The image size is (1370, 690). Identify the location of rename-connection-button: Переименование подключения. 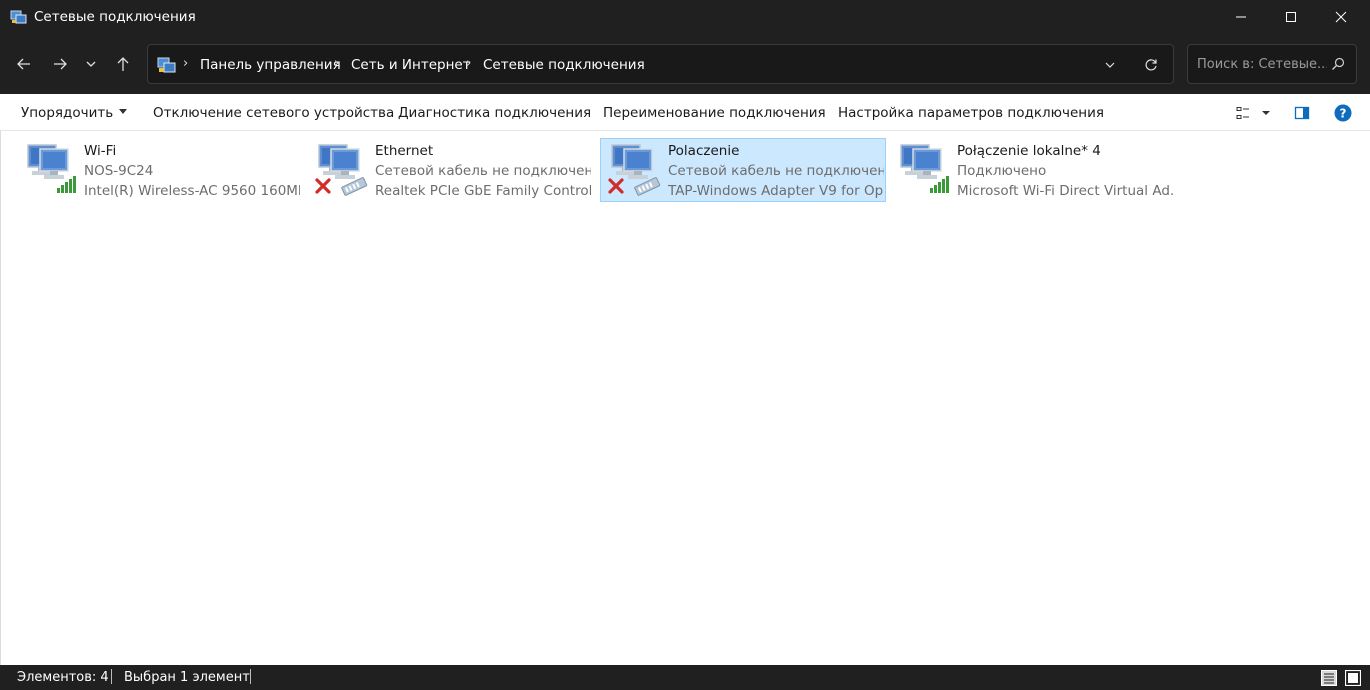
(714, 113).